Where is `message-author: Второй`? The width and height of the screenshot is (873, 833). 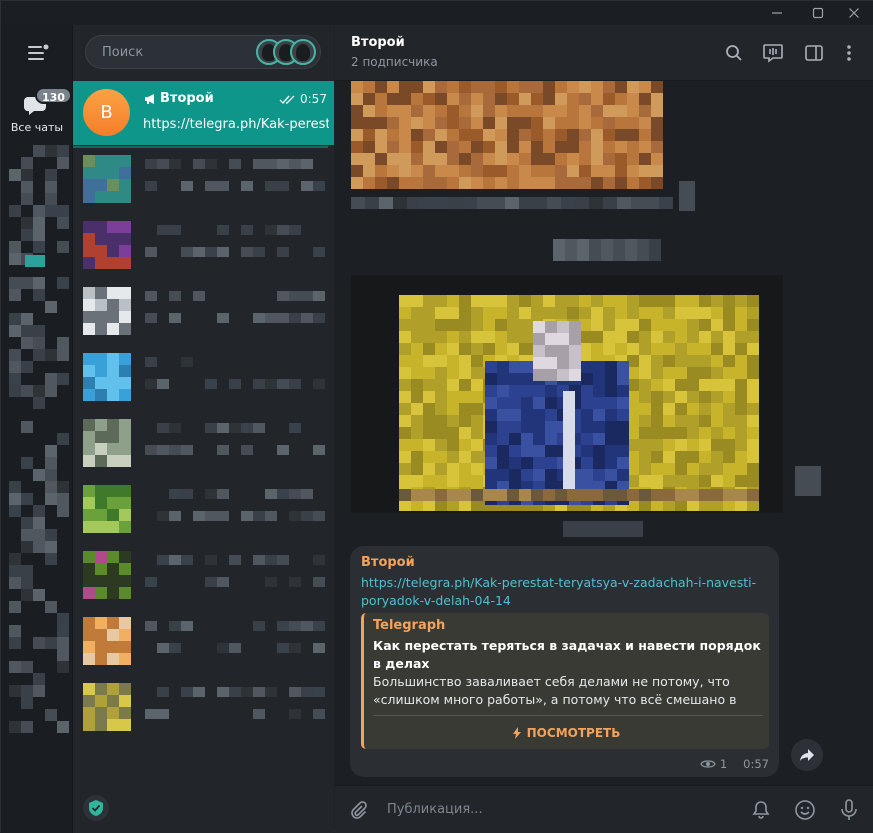 message-author: Второй is located at coordinates (388, 562).